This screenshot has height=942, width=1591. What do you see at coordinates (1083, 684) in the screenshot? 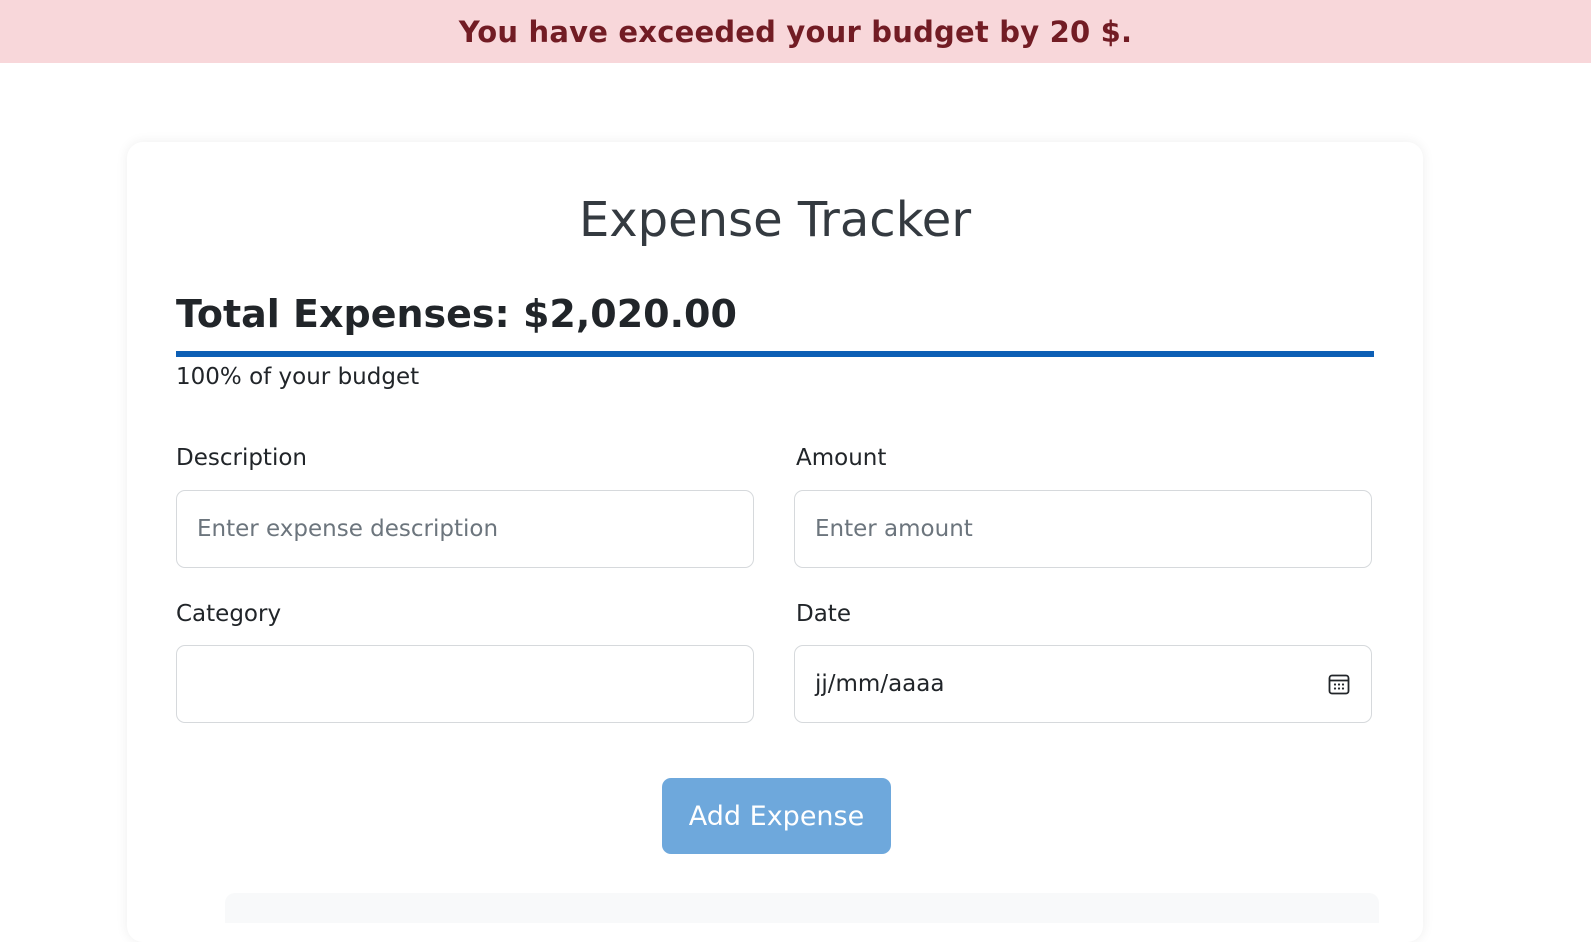
I see `date-input: jj/mm/aaaa` at bounding box center [1083, 684].